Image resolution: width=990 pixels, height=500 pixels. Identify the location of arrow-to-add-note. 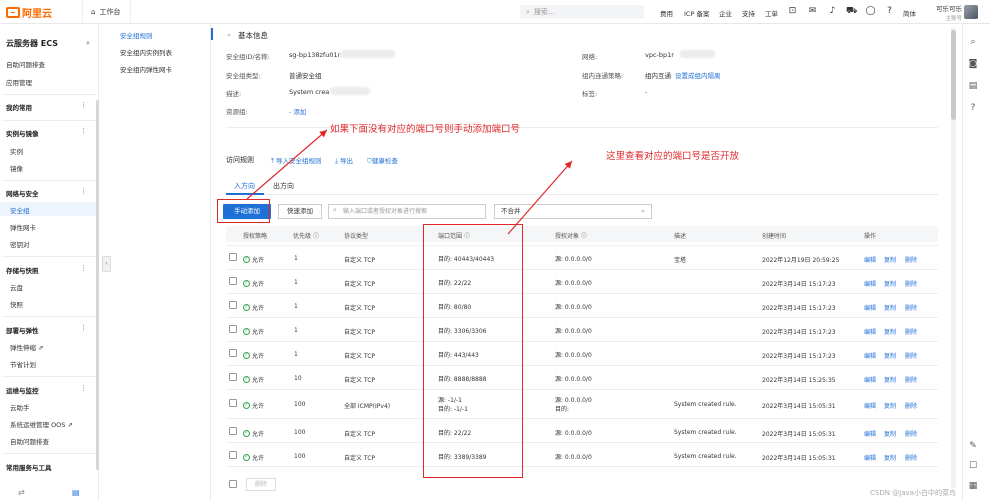
(287, 164).